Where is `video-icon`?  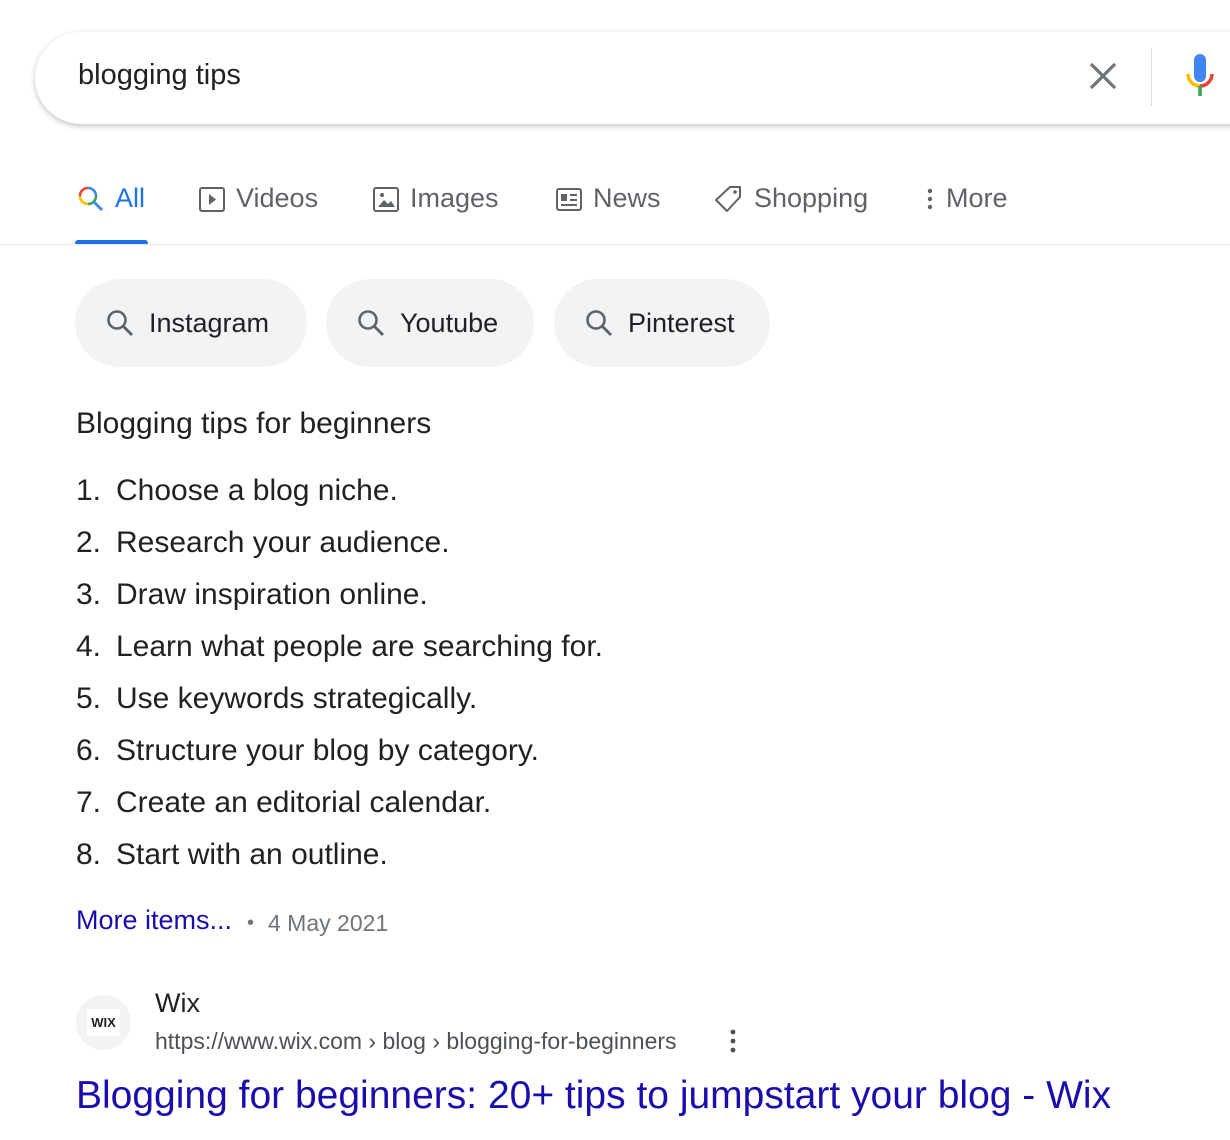
video-icon is located at coordinates (212, 199).